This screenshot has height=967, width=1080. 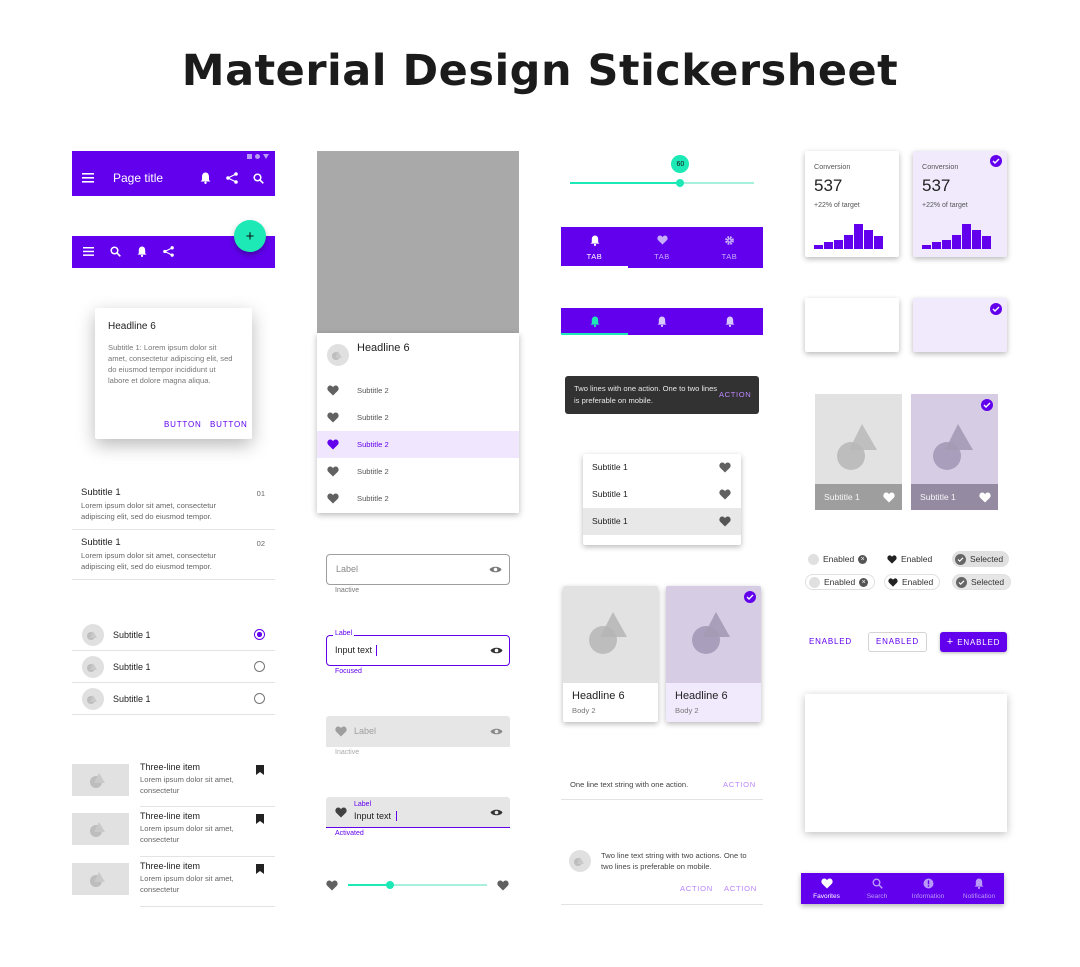 What do you see at coordinates (594, 247) in the screenshot?
I see `tab-1: TAB` at bounding box center [594, 247].